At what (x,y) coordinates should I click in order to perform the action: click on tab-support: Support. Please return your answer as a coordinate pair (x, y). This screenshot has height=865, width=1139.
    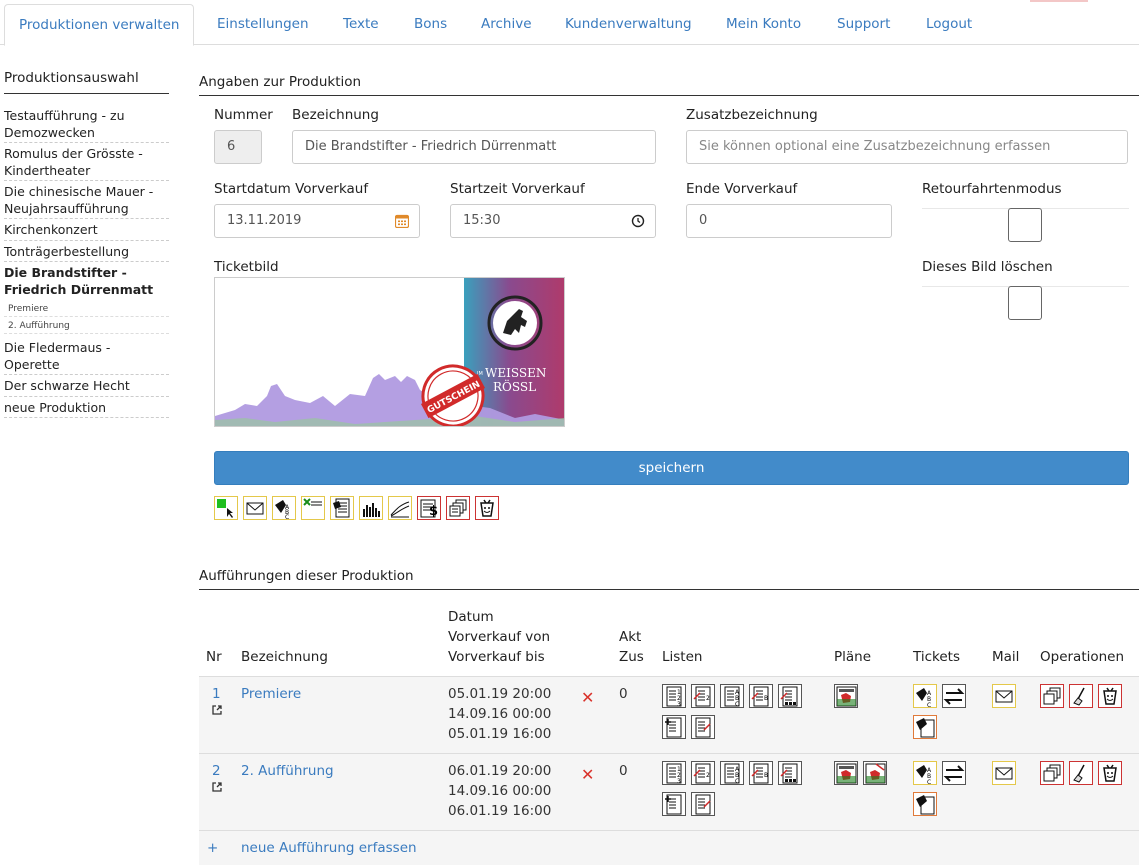
    Looking at the image, I should click on (863, 24).